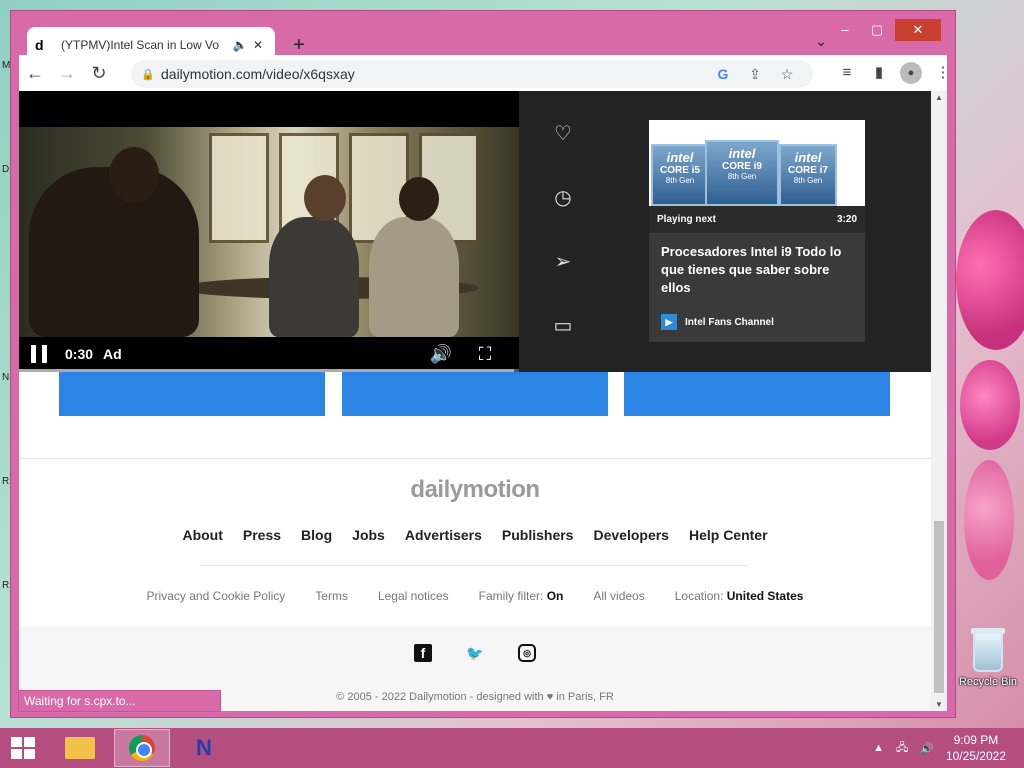 The image size is (1024, 768). Describe the element at coordinates (821, 41) in the screenshot. I see `chevron-down-icon: ⌄` at that location.